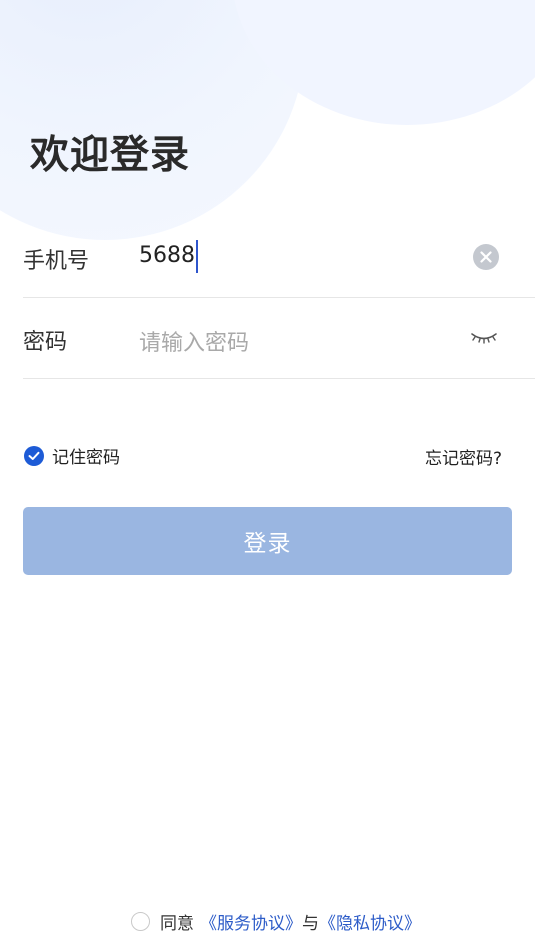  What do you see at coordinates (279, 338) in the screenshot?
I see `password-row: 密码 请输入密码` at bounding box center [279, 338].